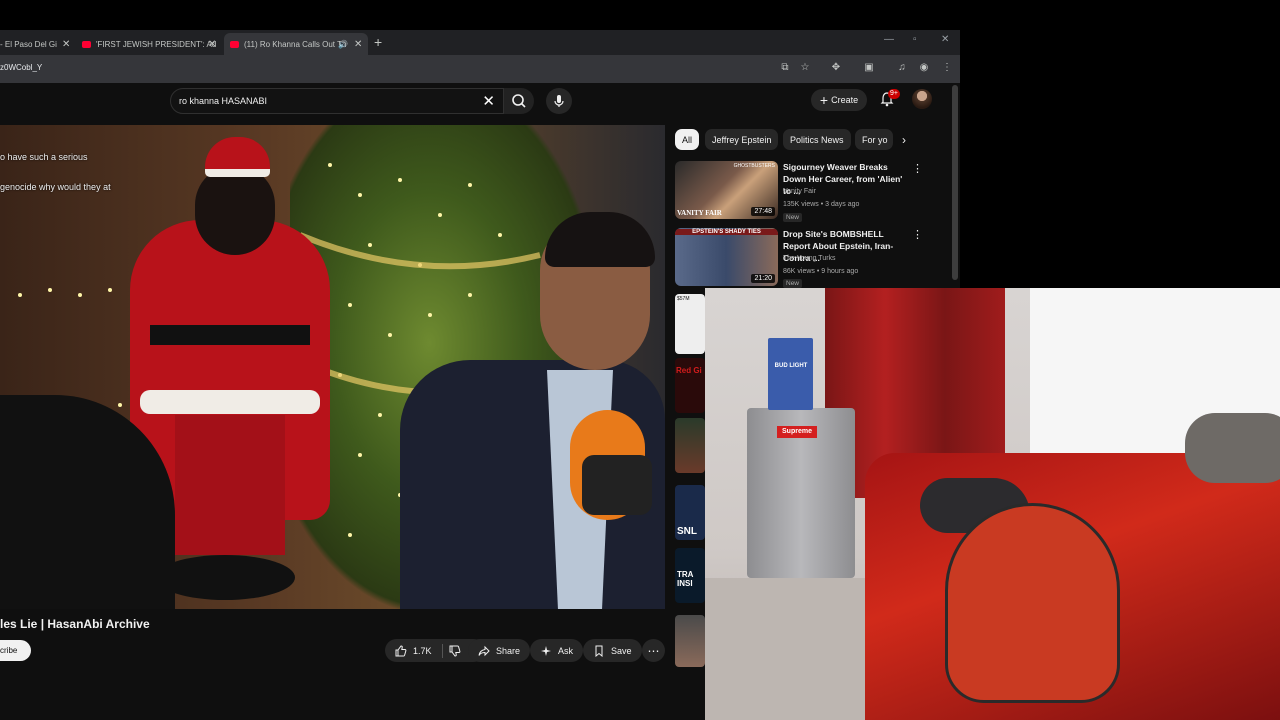 The height and width of the screenshot is (720, 1280). Describe the element at coordinates (799, 191) in the screenshot. I see `channel-name: Vanity Fair` at that location.